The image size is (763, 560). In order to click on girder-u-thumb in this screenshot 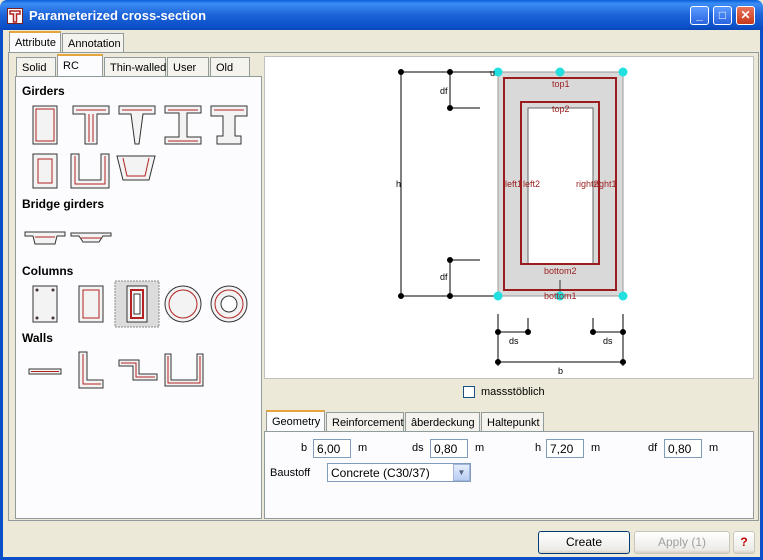, I will do `click(90, 171)`.